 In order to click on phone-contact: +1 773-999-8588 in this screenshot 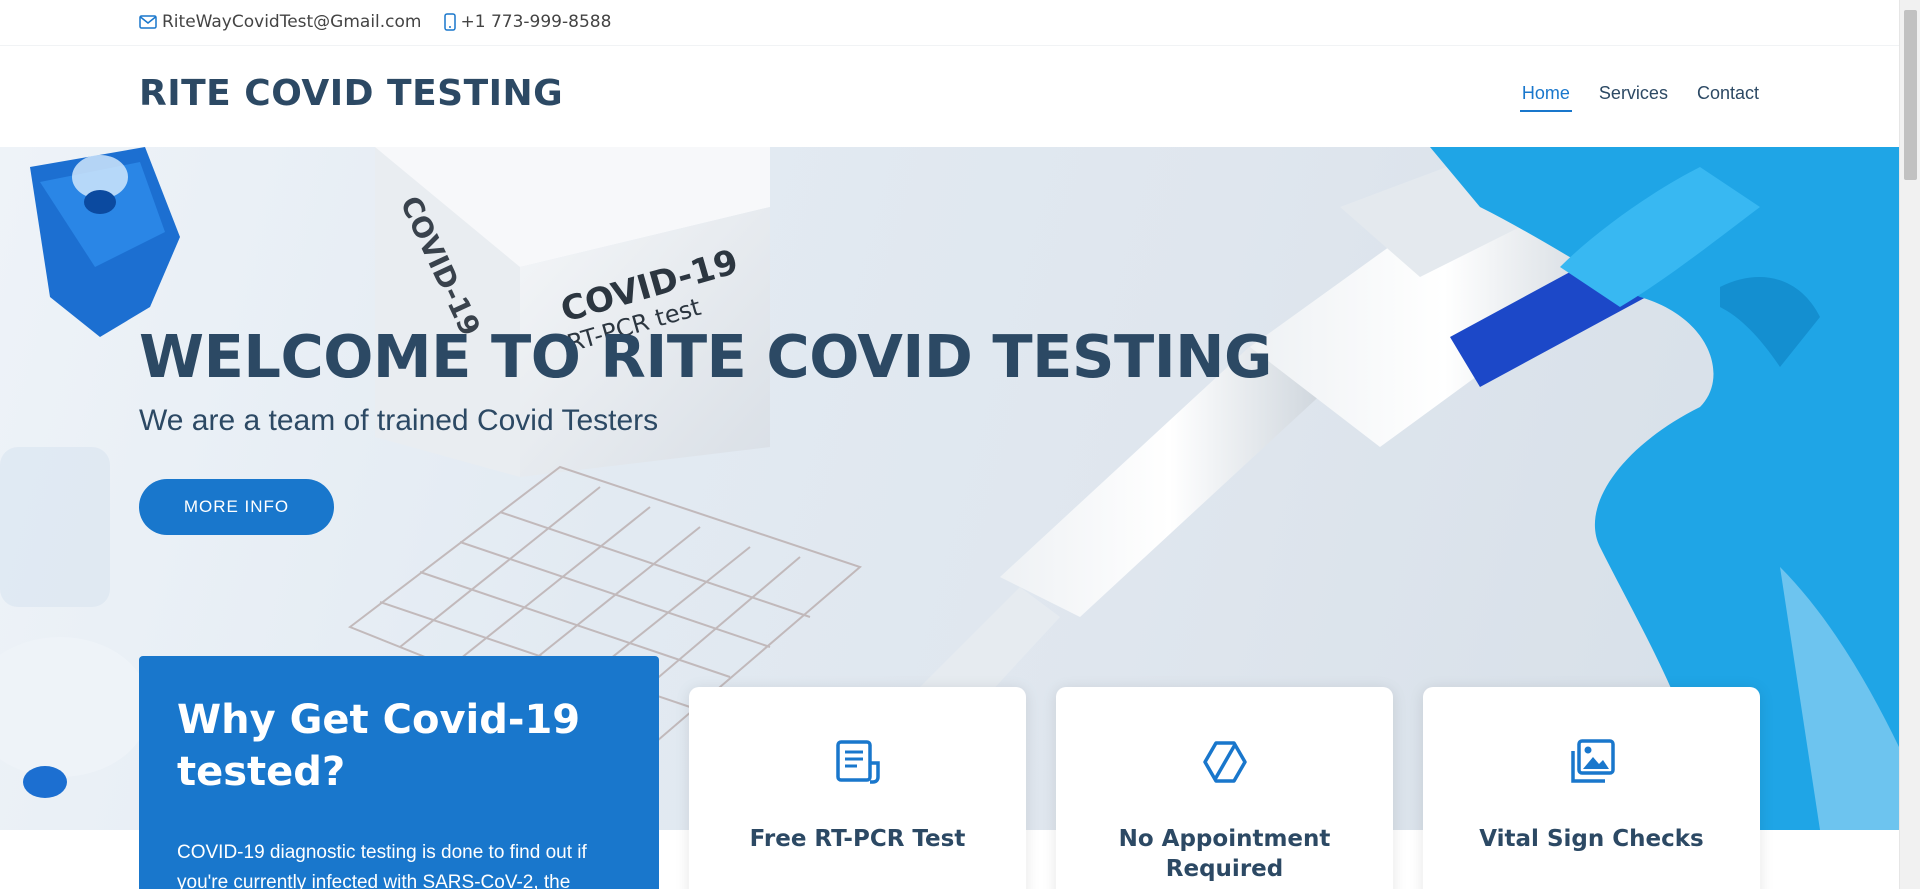, I will do `click(527, 22)`.